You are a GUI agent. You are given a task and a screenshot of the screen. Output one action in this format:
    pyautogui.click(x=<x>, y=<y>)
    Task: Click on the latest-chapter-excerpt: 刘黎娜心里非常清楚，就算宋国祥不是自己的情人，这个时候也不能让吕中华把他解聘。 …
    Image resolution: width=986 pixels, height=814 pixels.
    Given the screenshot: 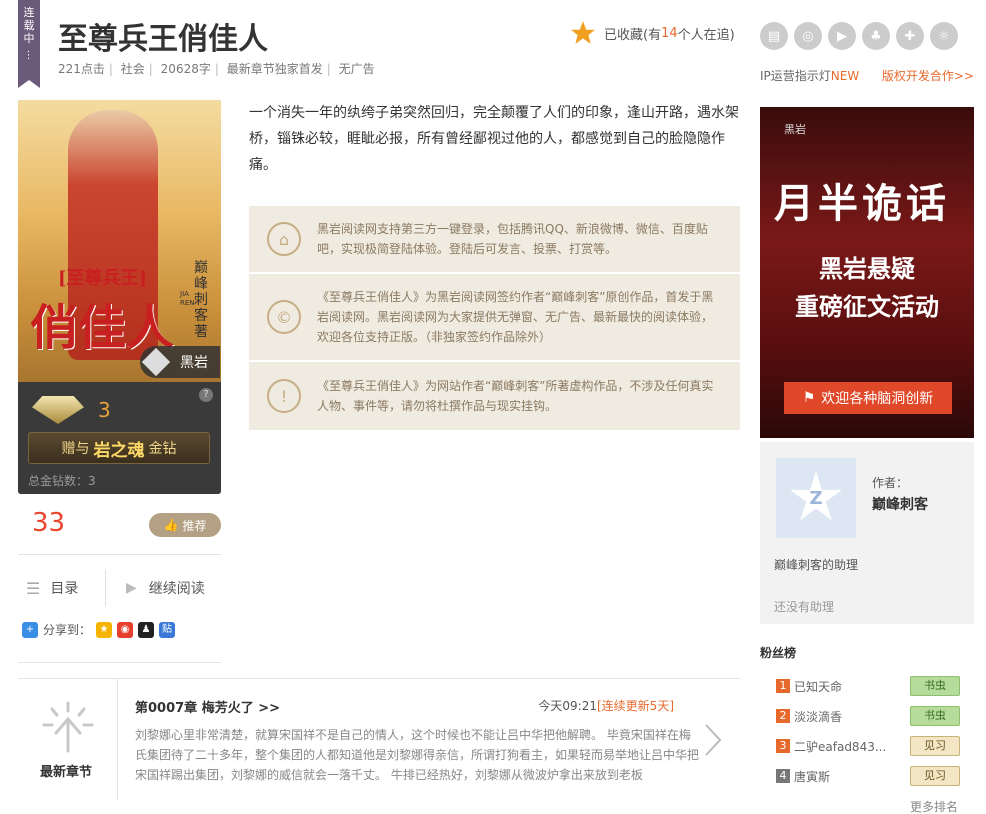 What is the action you would take?
    pyautogui.click(x=417, y=755)
    